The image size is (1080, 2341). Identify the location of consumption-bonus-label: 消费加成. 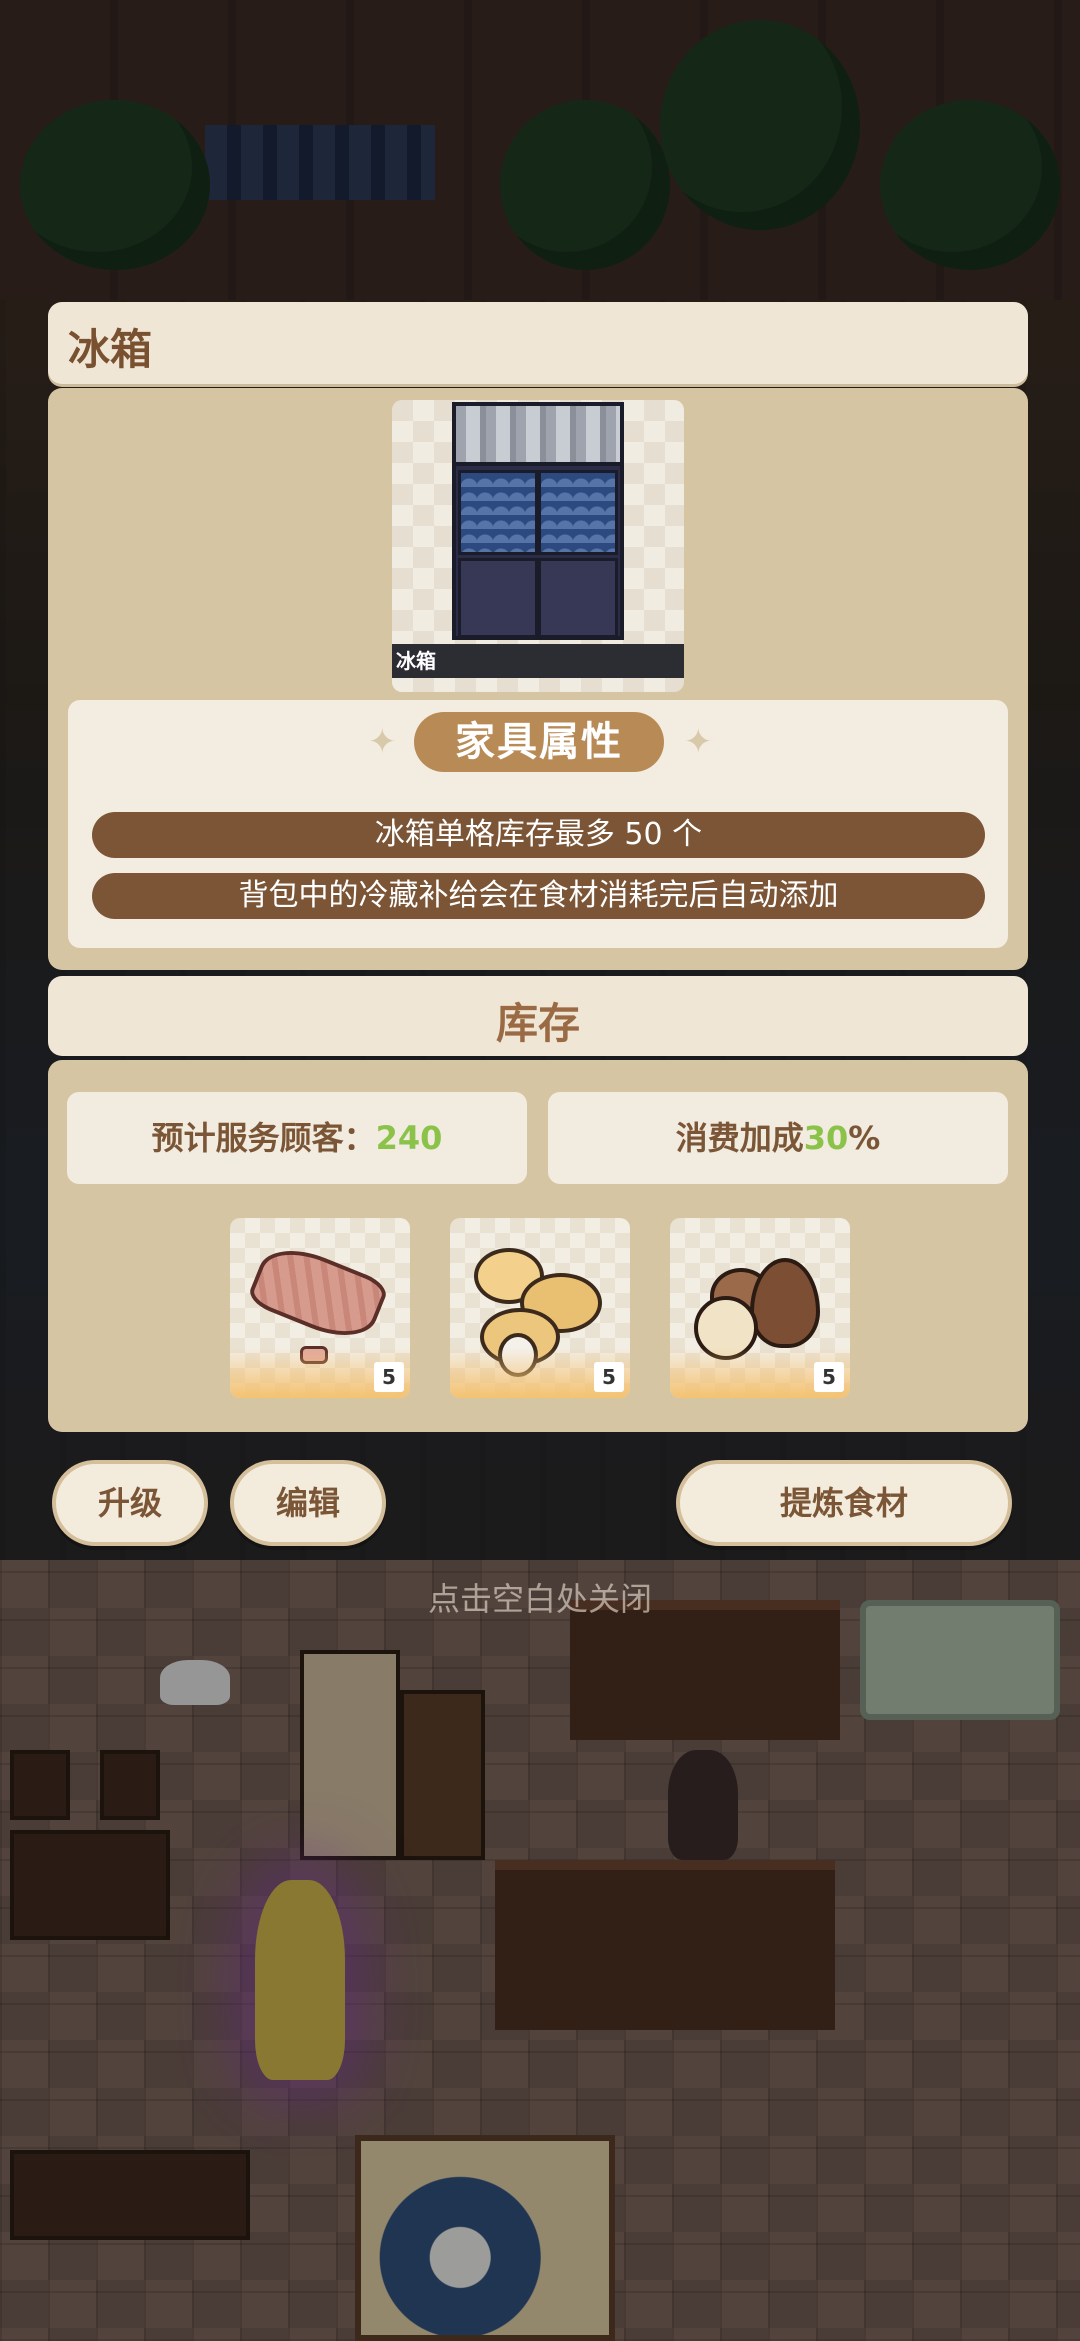
(739, 1138).